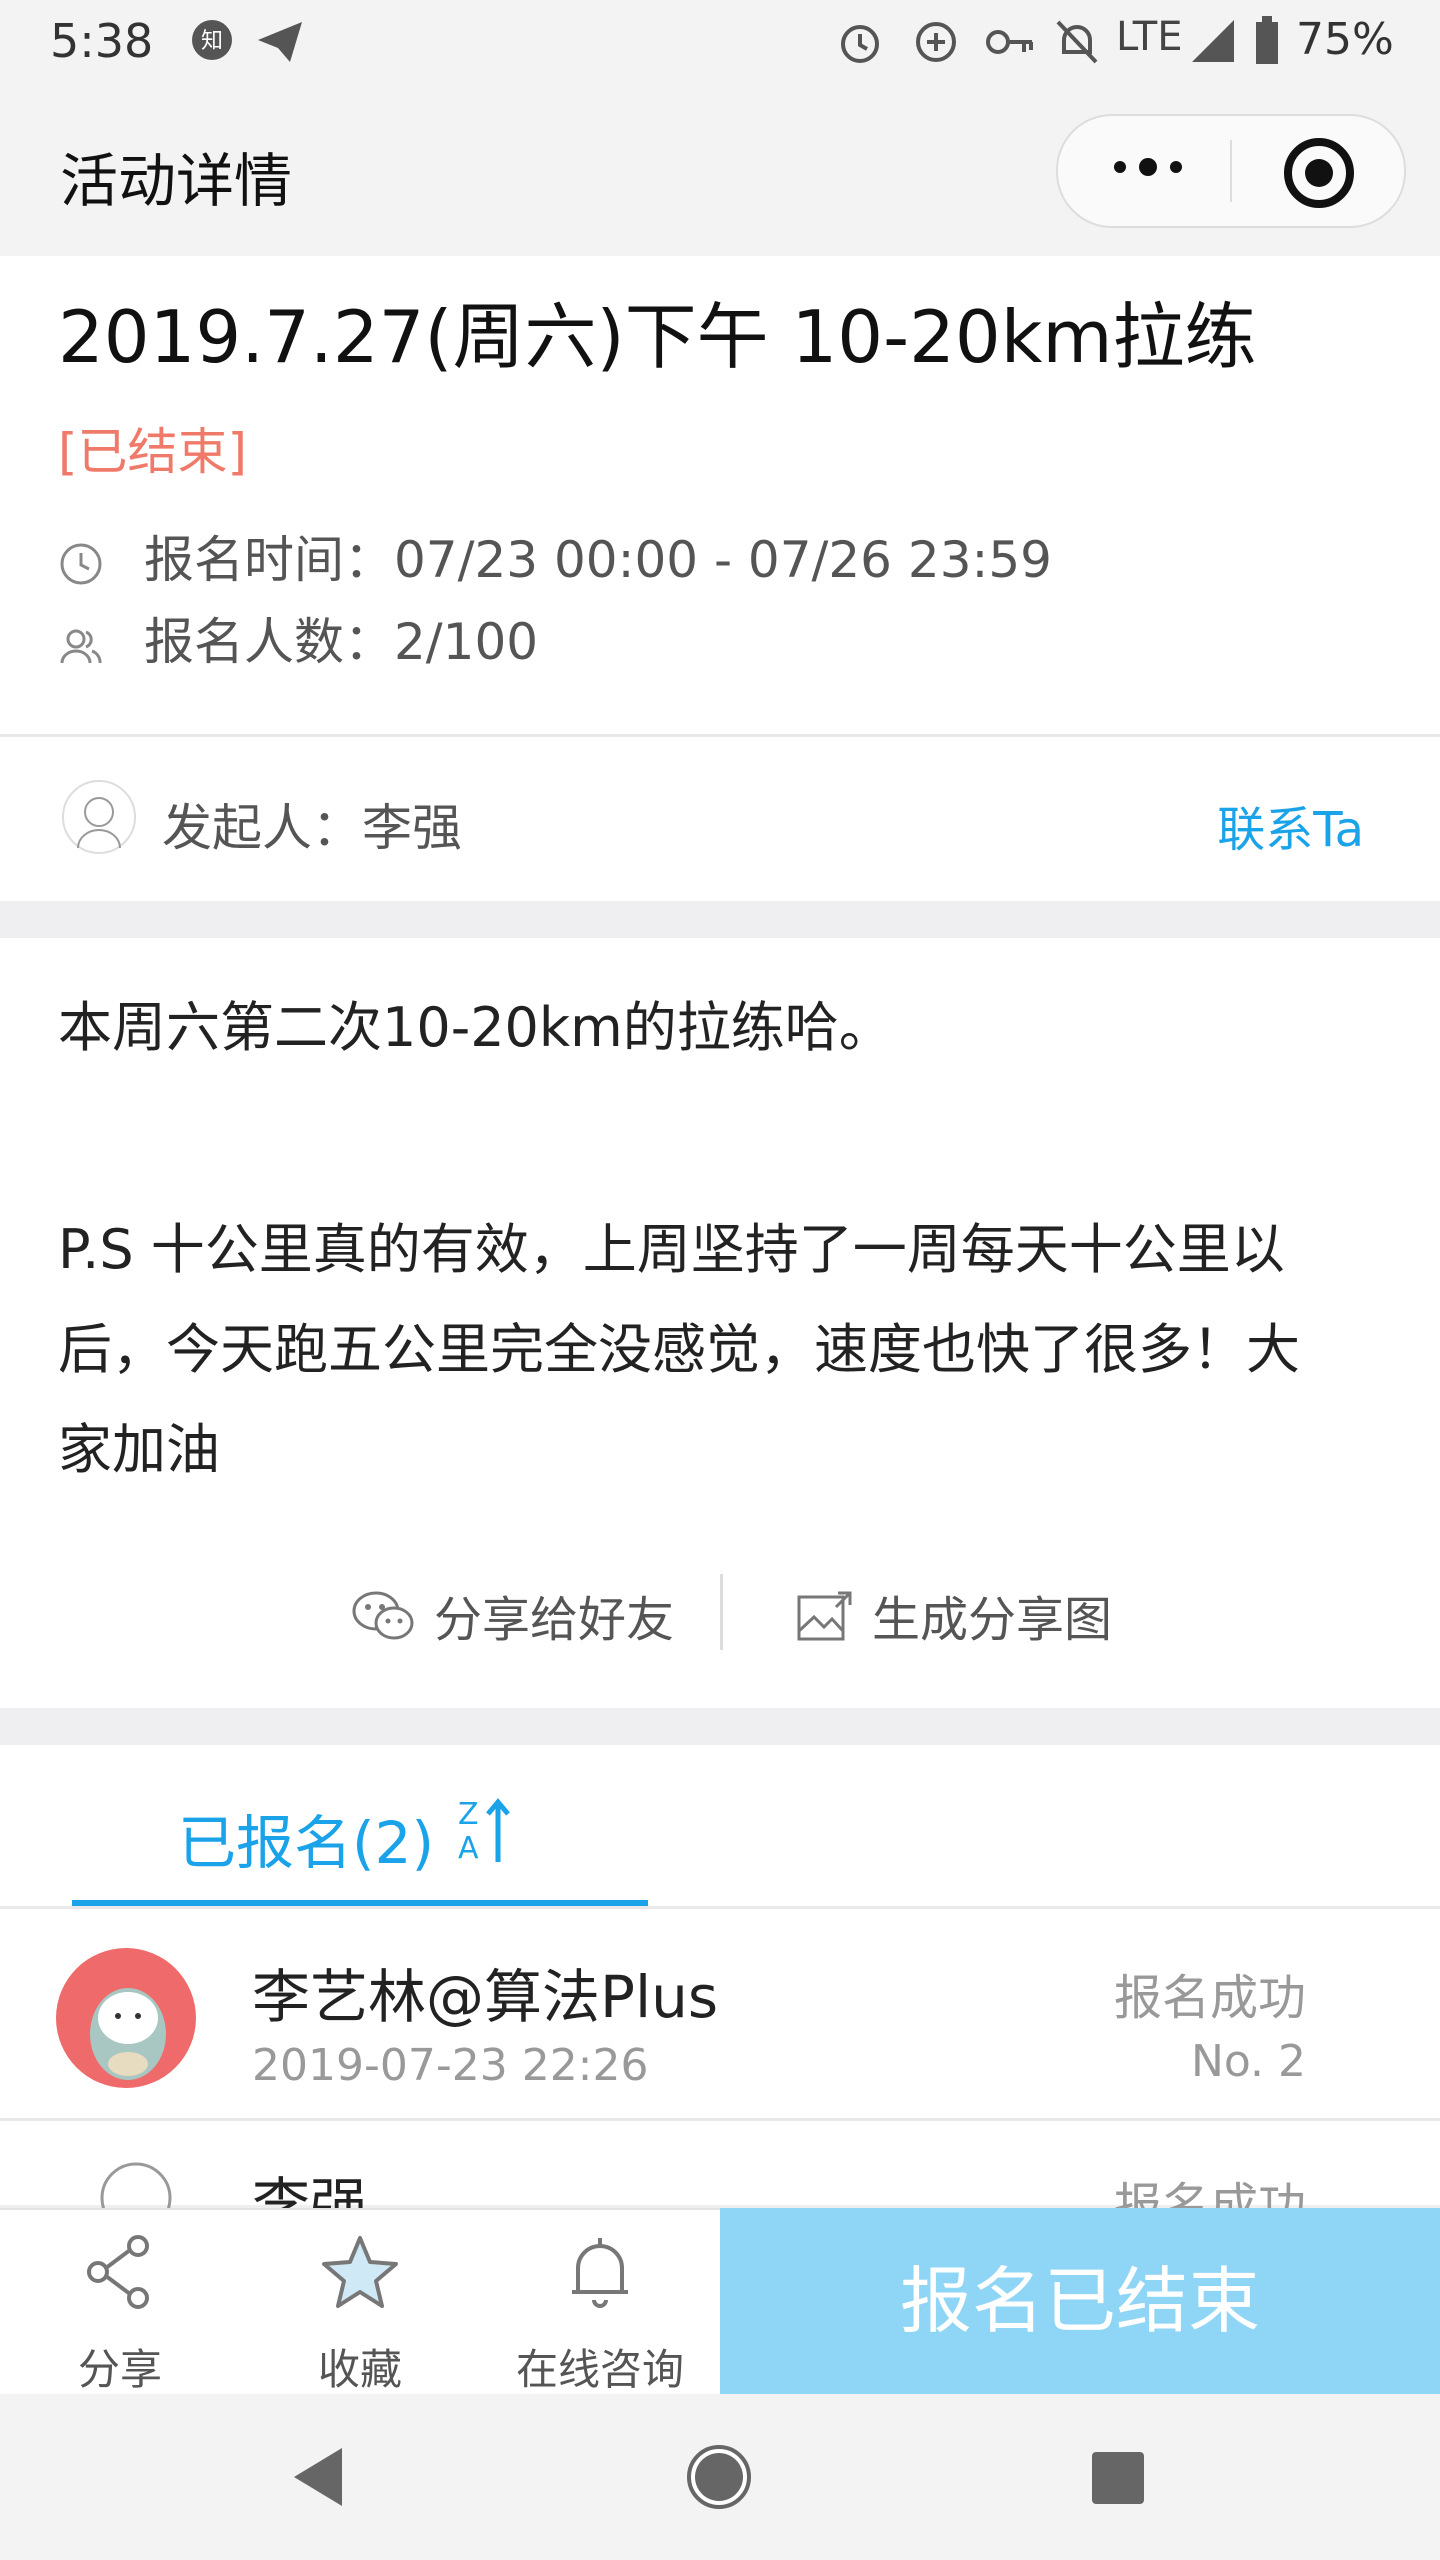 The image size is (1440, 2560). What do you see at coordinates (1267, 43) in the screenshot?
I see `battery-icon` at bounding box center [1267, 43].